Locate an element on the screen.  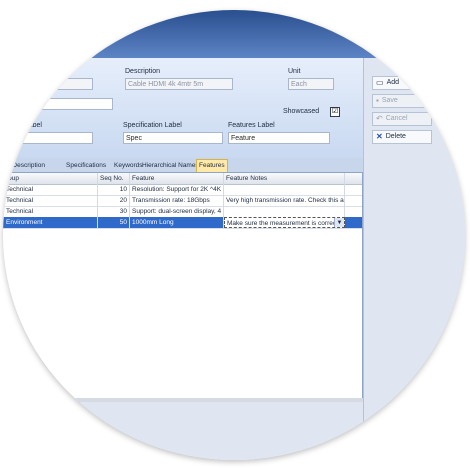
row-notes-editor: Make sure the measurement is correct ▼ is located at coordinates (284, 222).